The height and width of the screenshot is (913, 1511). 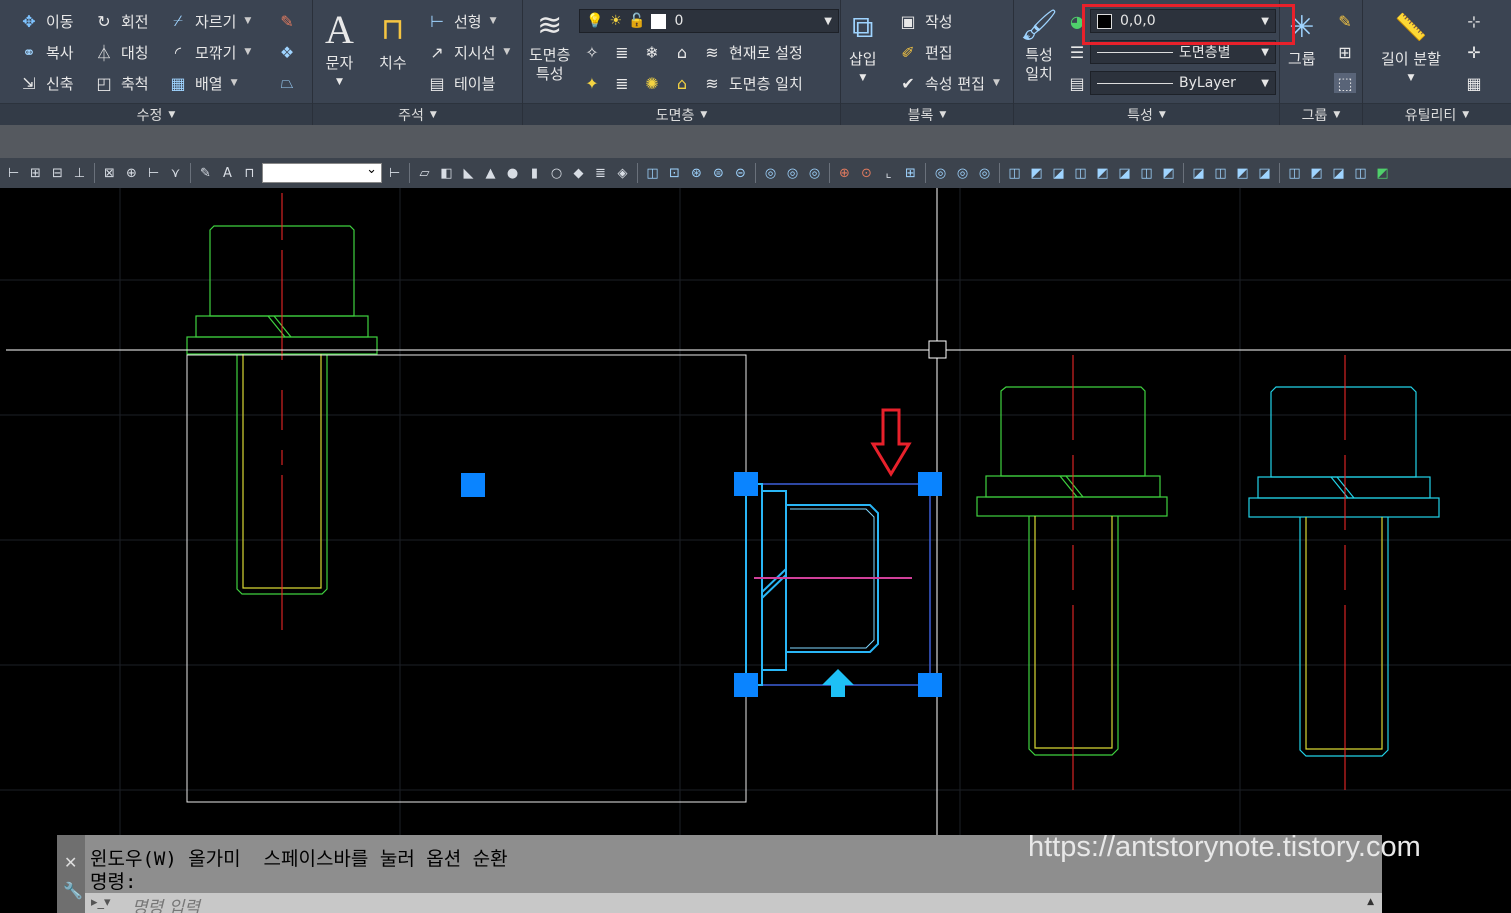 What do you see at coordinates (227, 173) in the screenshot?
I see `dim-text-edit-icon: A` at bounding box center [227, 173].